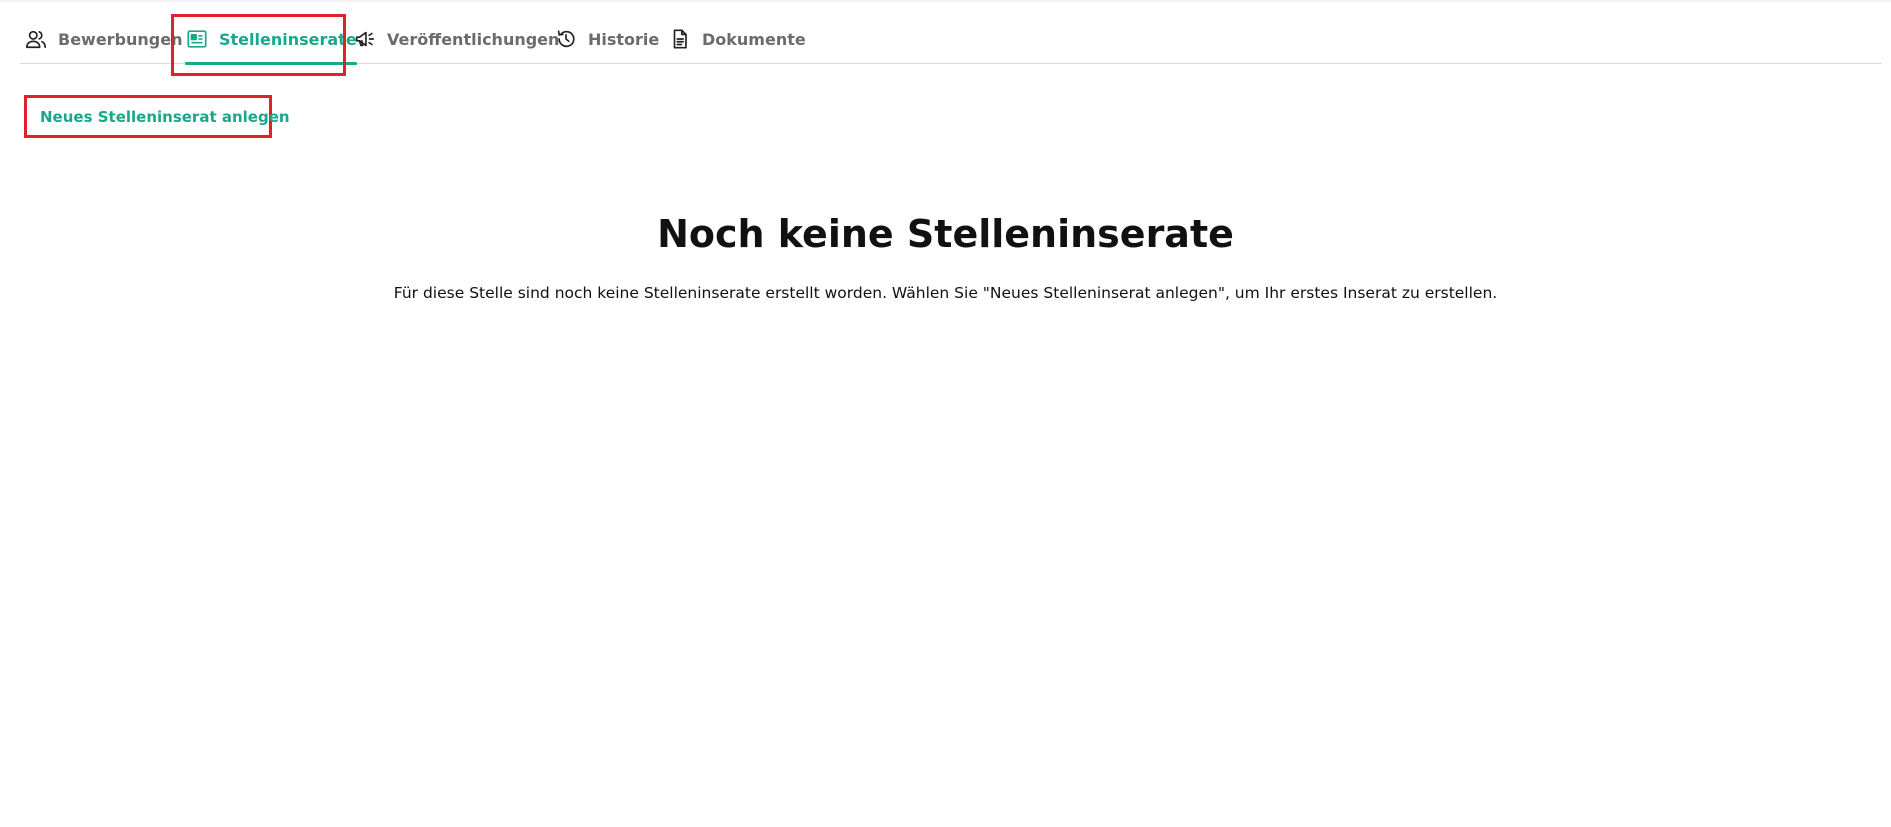 The width and height of the screenshot is (1891, 827). What do you see at coordinates (157, 116) in the screenshot?
I see `new-job-ad-button: Neues Stelleninserat anlegen` at bounding box center [157, 116].